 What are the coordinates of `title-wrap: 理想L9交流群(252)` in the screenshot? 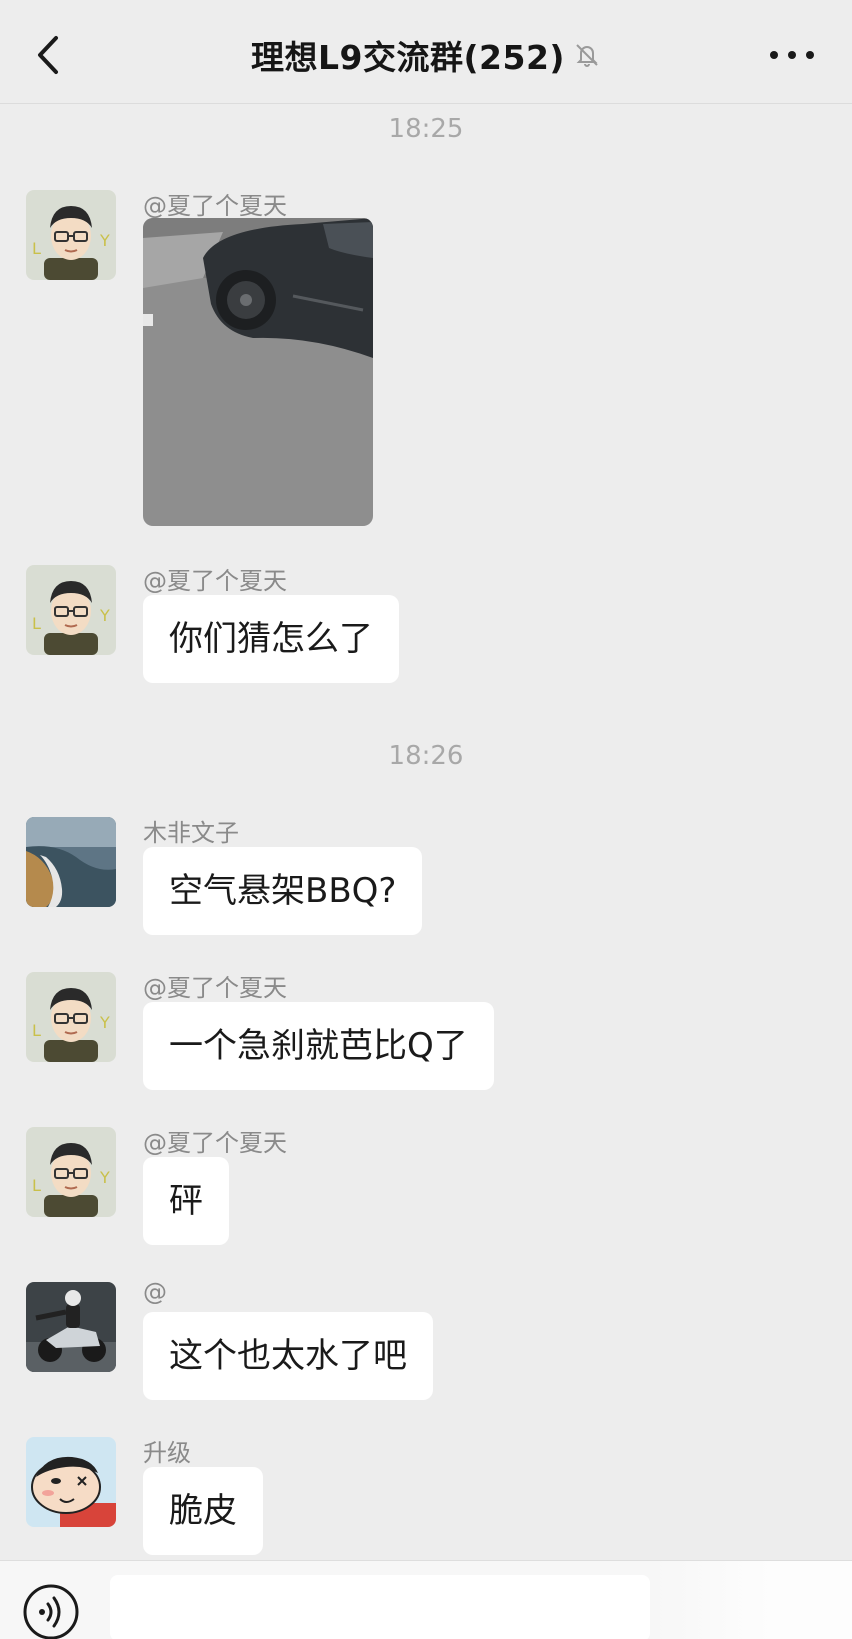 It's located at (426, 55).